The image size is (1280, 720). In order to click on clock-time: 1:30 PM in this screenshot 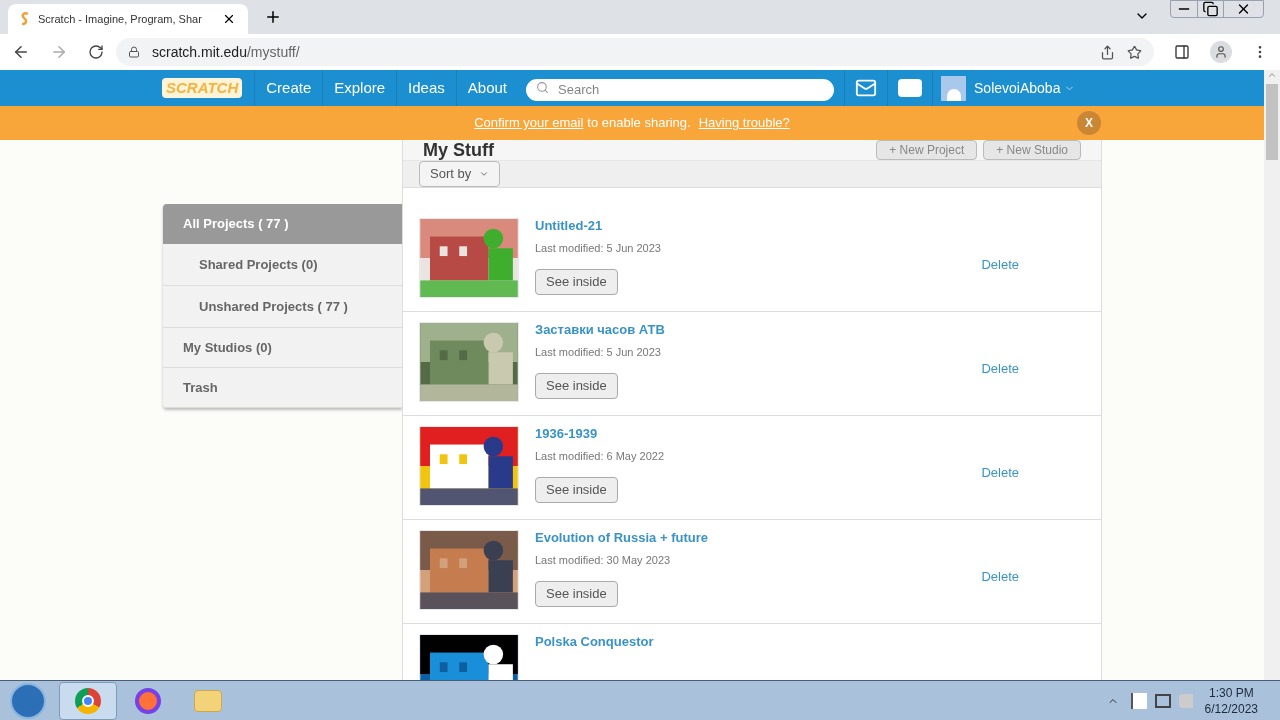, I will do `click(1231, 692)`.